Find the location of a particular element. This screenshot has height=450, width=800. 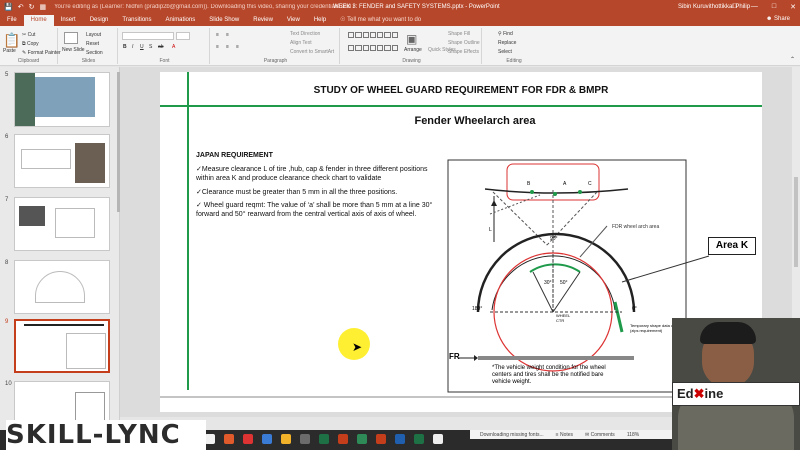

bullets-icon: ≡ is located at coordinates (217, 35).